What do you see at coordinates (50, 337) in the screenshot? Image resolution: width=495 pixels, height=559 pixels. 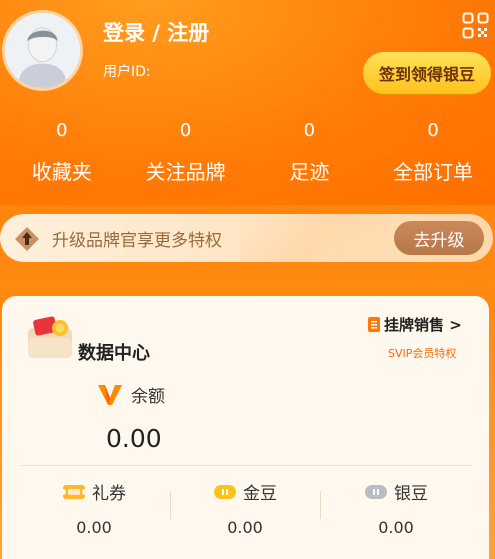 I see `wallet-icon` at bounding box center [50, 337].